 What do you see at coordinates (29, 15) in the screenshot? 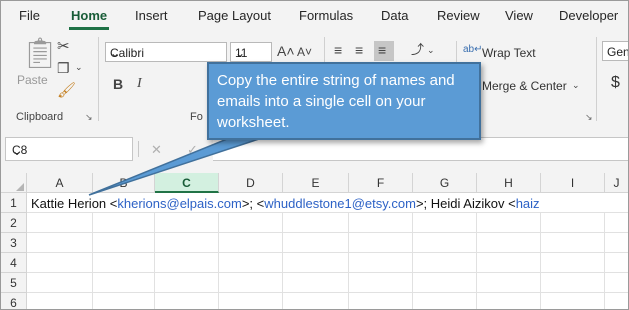
I see `tab-file: File` at bounding box center [29, 15].